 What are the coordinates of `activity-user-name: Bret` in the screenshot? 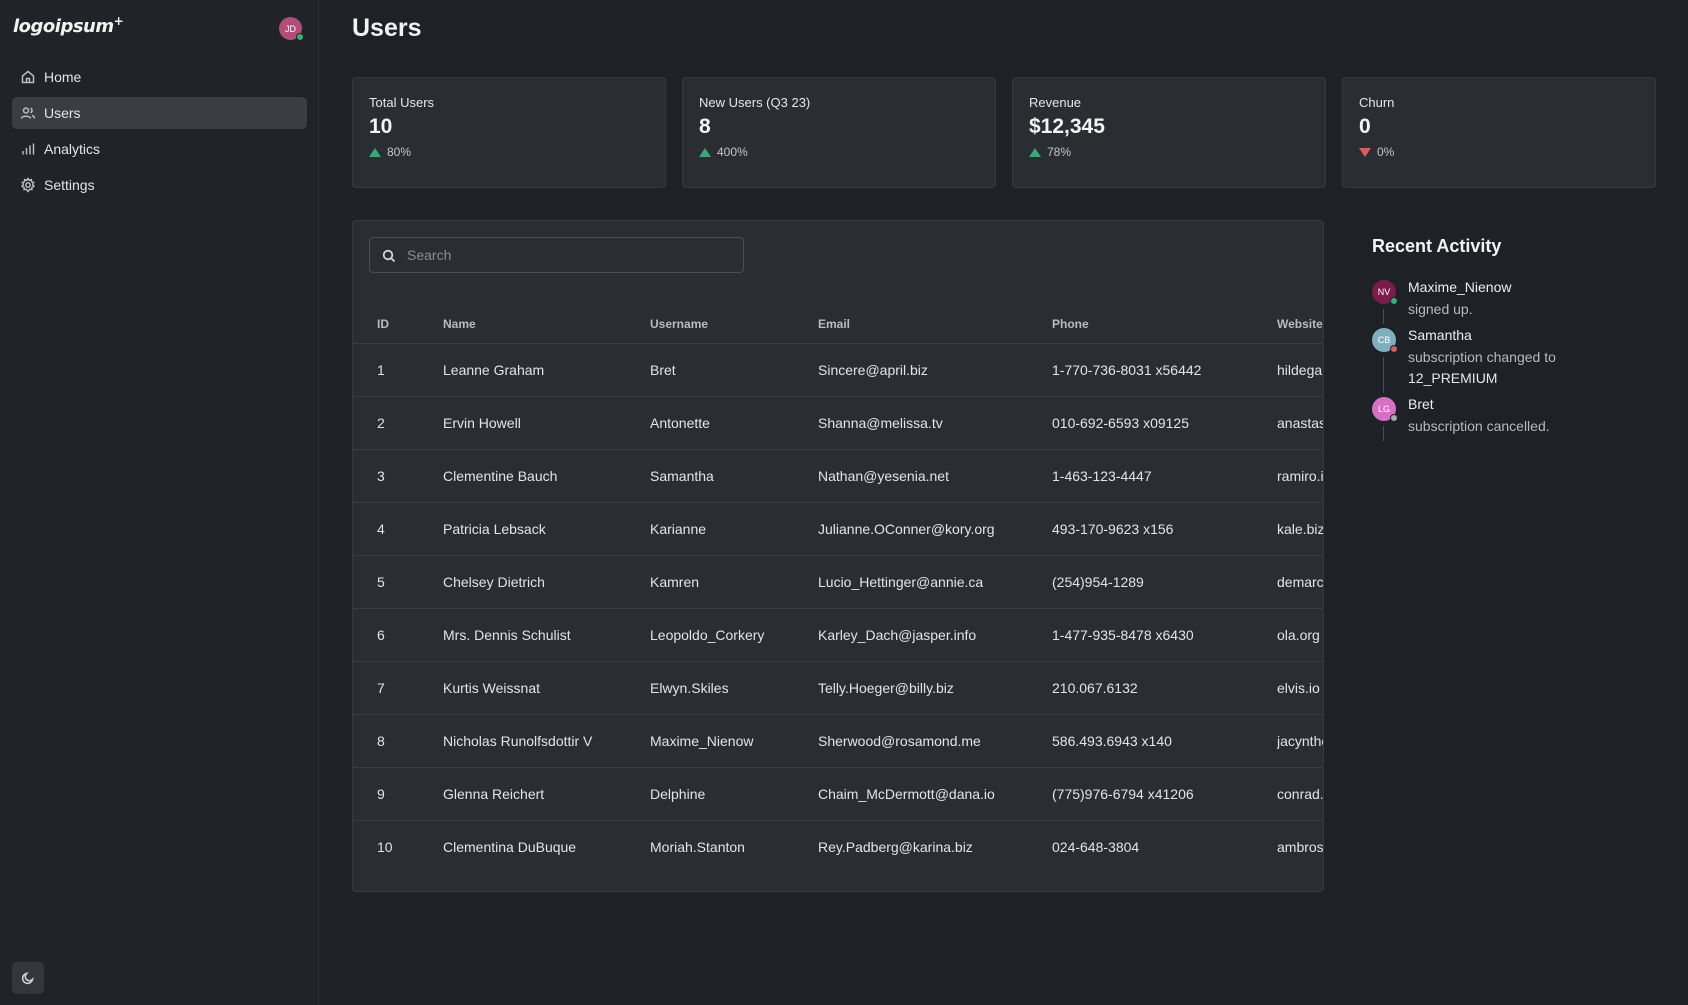 It's located at (1540, 404).